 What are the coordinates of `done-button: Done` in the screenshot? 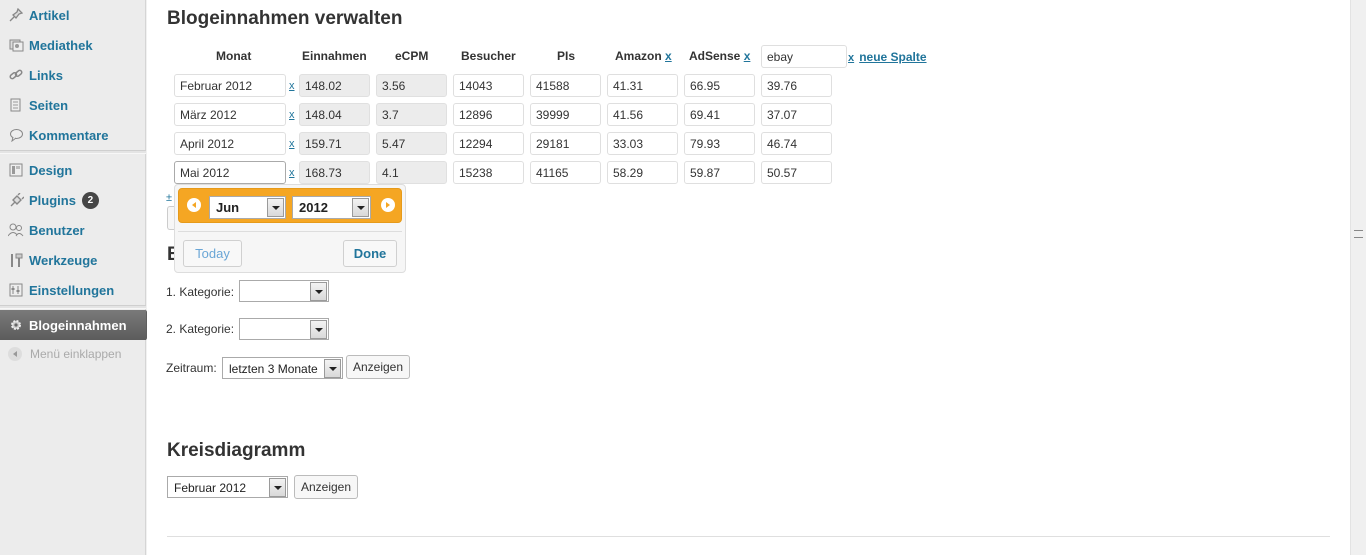 It's located at (370, 253).